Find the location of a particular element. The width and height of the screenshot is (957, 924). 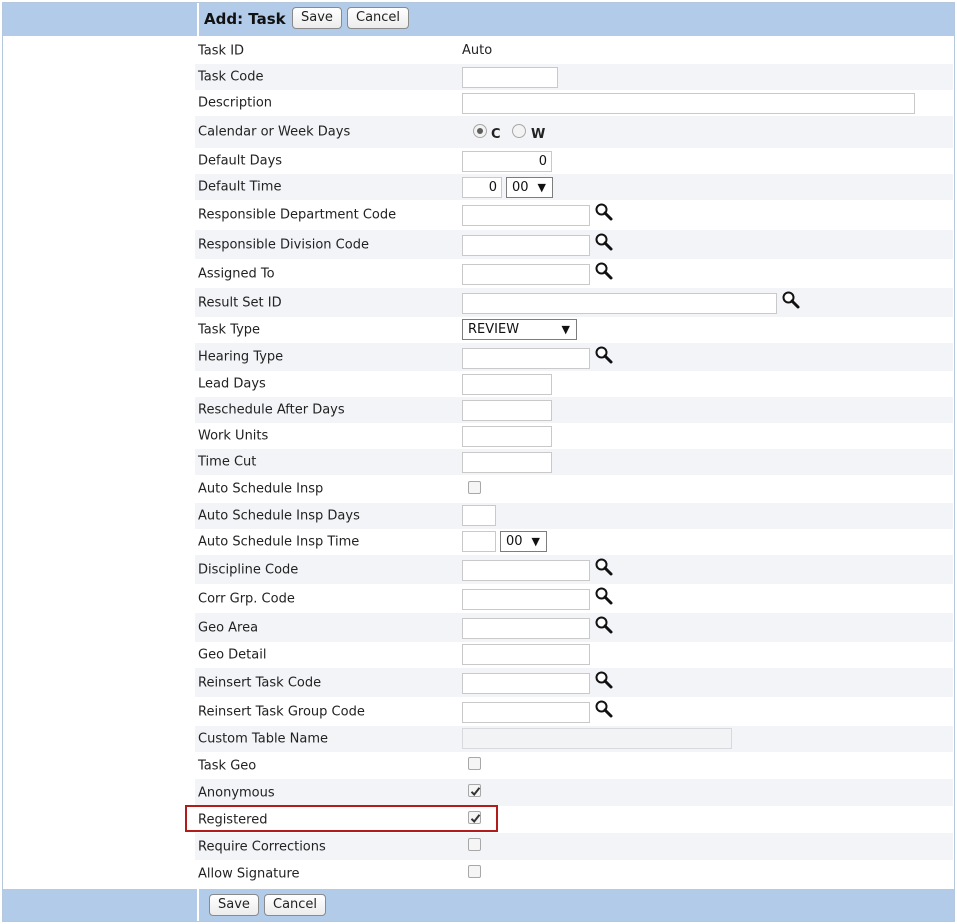

allow-signature-checkbox is located at coordinates (474, 871).